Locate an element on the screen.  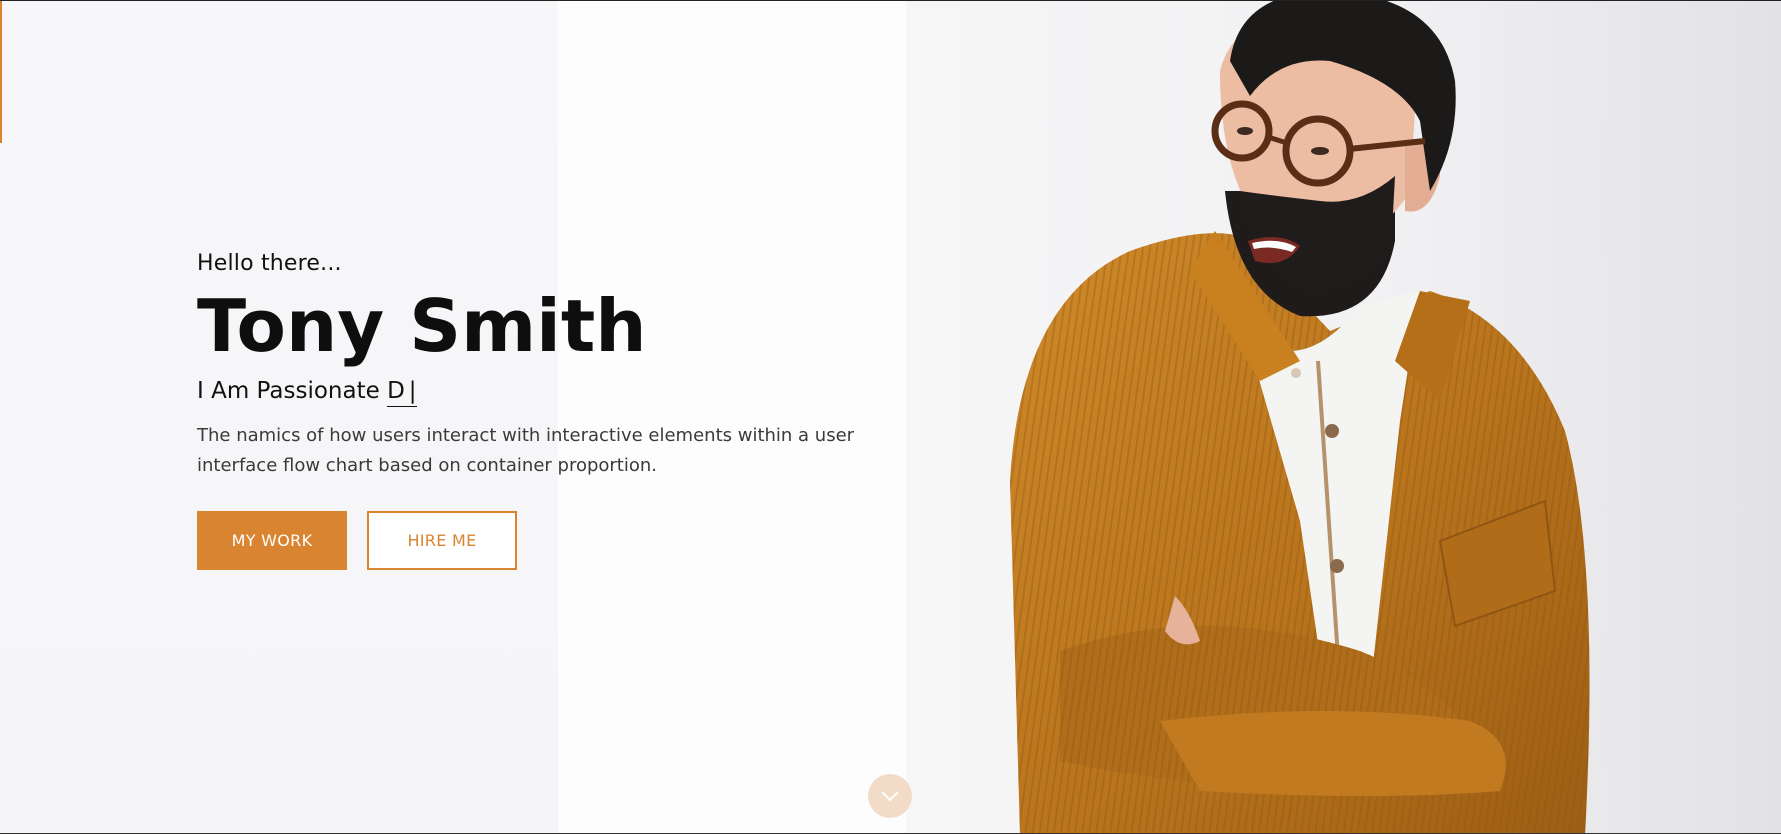
typing-cursor: | is located at coordinates (412, 391).